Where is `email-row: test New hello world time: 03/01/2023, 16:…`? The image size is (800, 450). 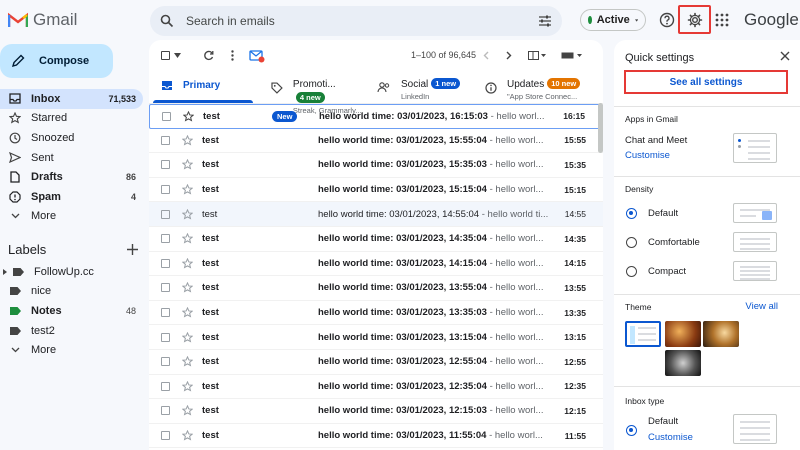
email-row: test New hello world time: 03/01/2023, 16:… is located at coordinates (376, 116).